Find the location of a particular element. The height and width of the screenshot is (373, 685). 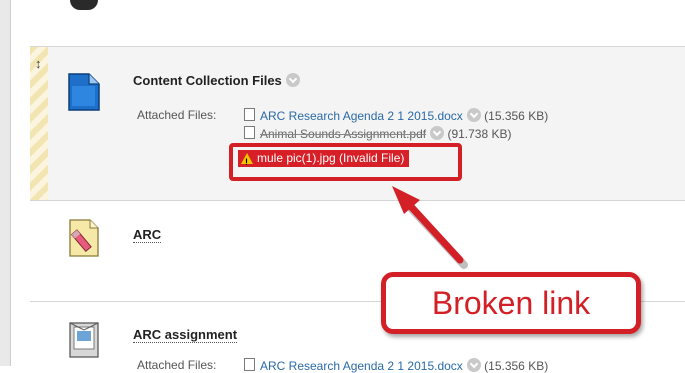

annotation-callout: Broken link is located at coordinates (511, 303).